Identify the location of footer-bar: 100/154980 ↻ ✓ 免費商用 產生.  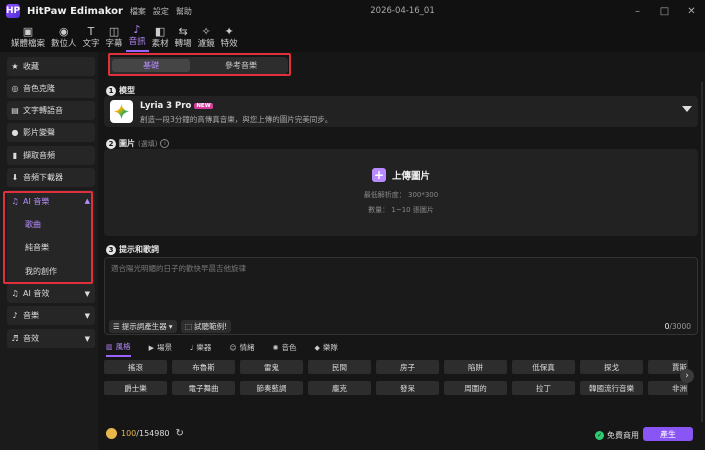
(401, 437).